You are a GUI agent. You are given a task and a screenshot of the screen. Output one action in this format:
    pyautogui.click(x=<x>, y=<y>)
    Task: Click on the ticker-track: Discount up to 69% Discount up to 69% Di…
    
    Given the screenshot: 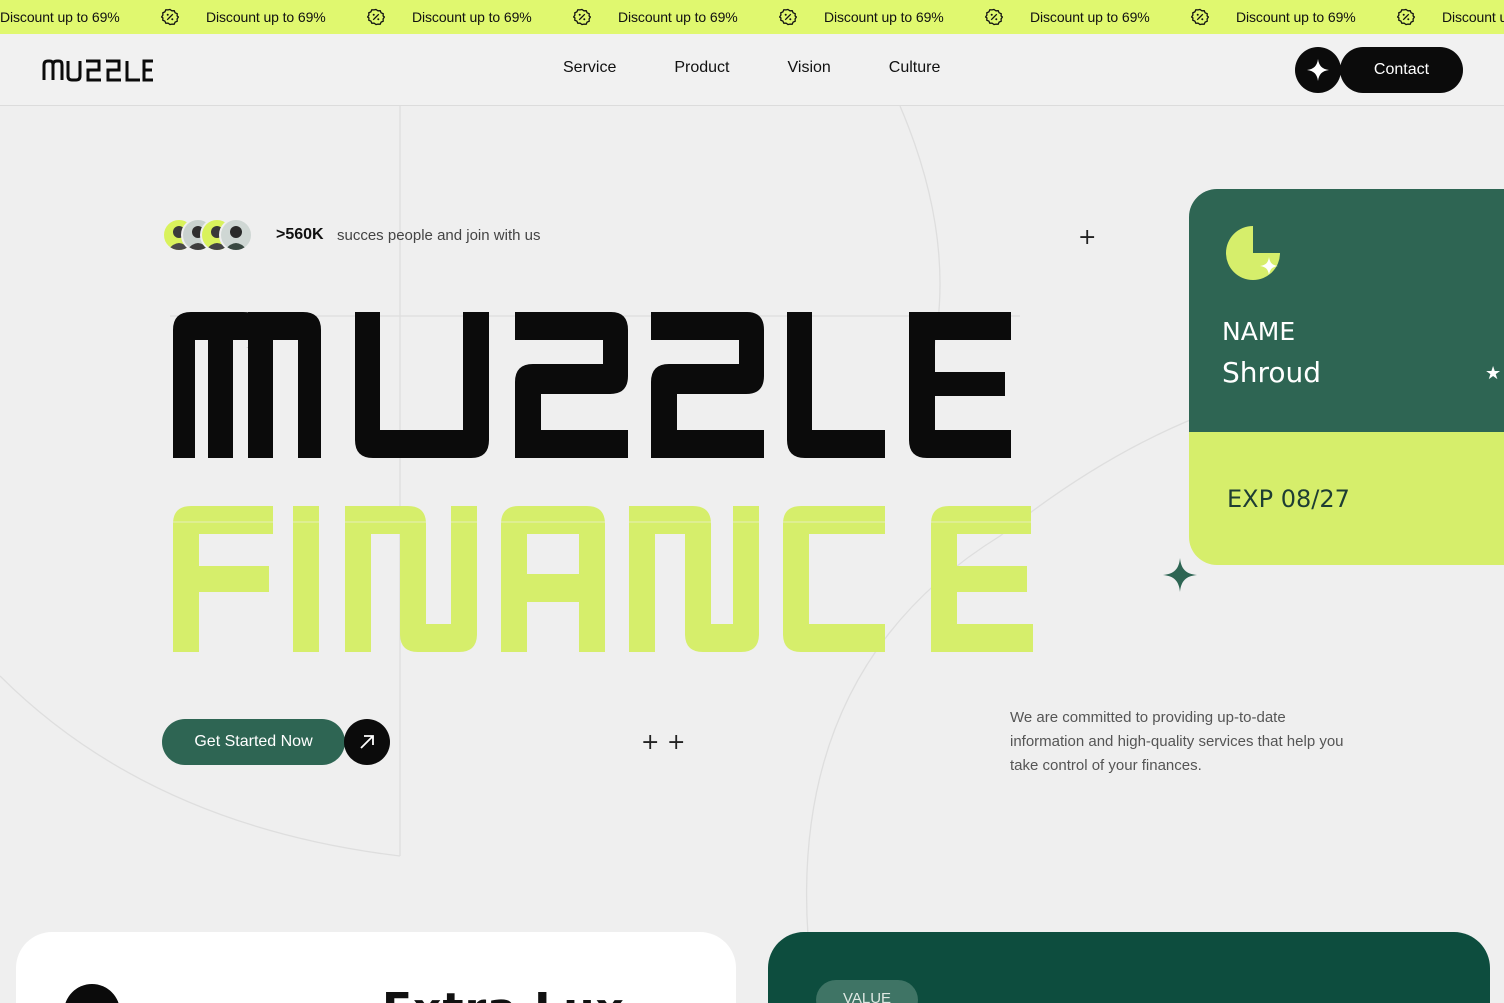 What is the action you would take?
    pyautogui.click(x=752, y=17)
    